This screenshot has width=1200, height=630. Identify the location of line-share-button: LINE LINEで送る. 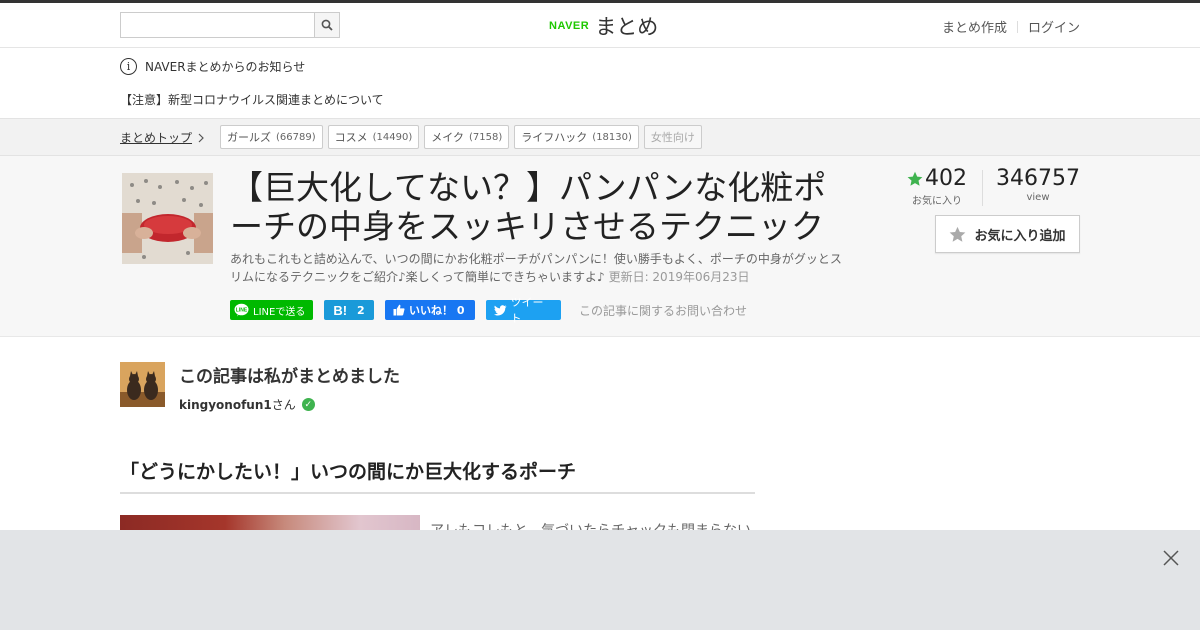
(271, 310).